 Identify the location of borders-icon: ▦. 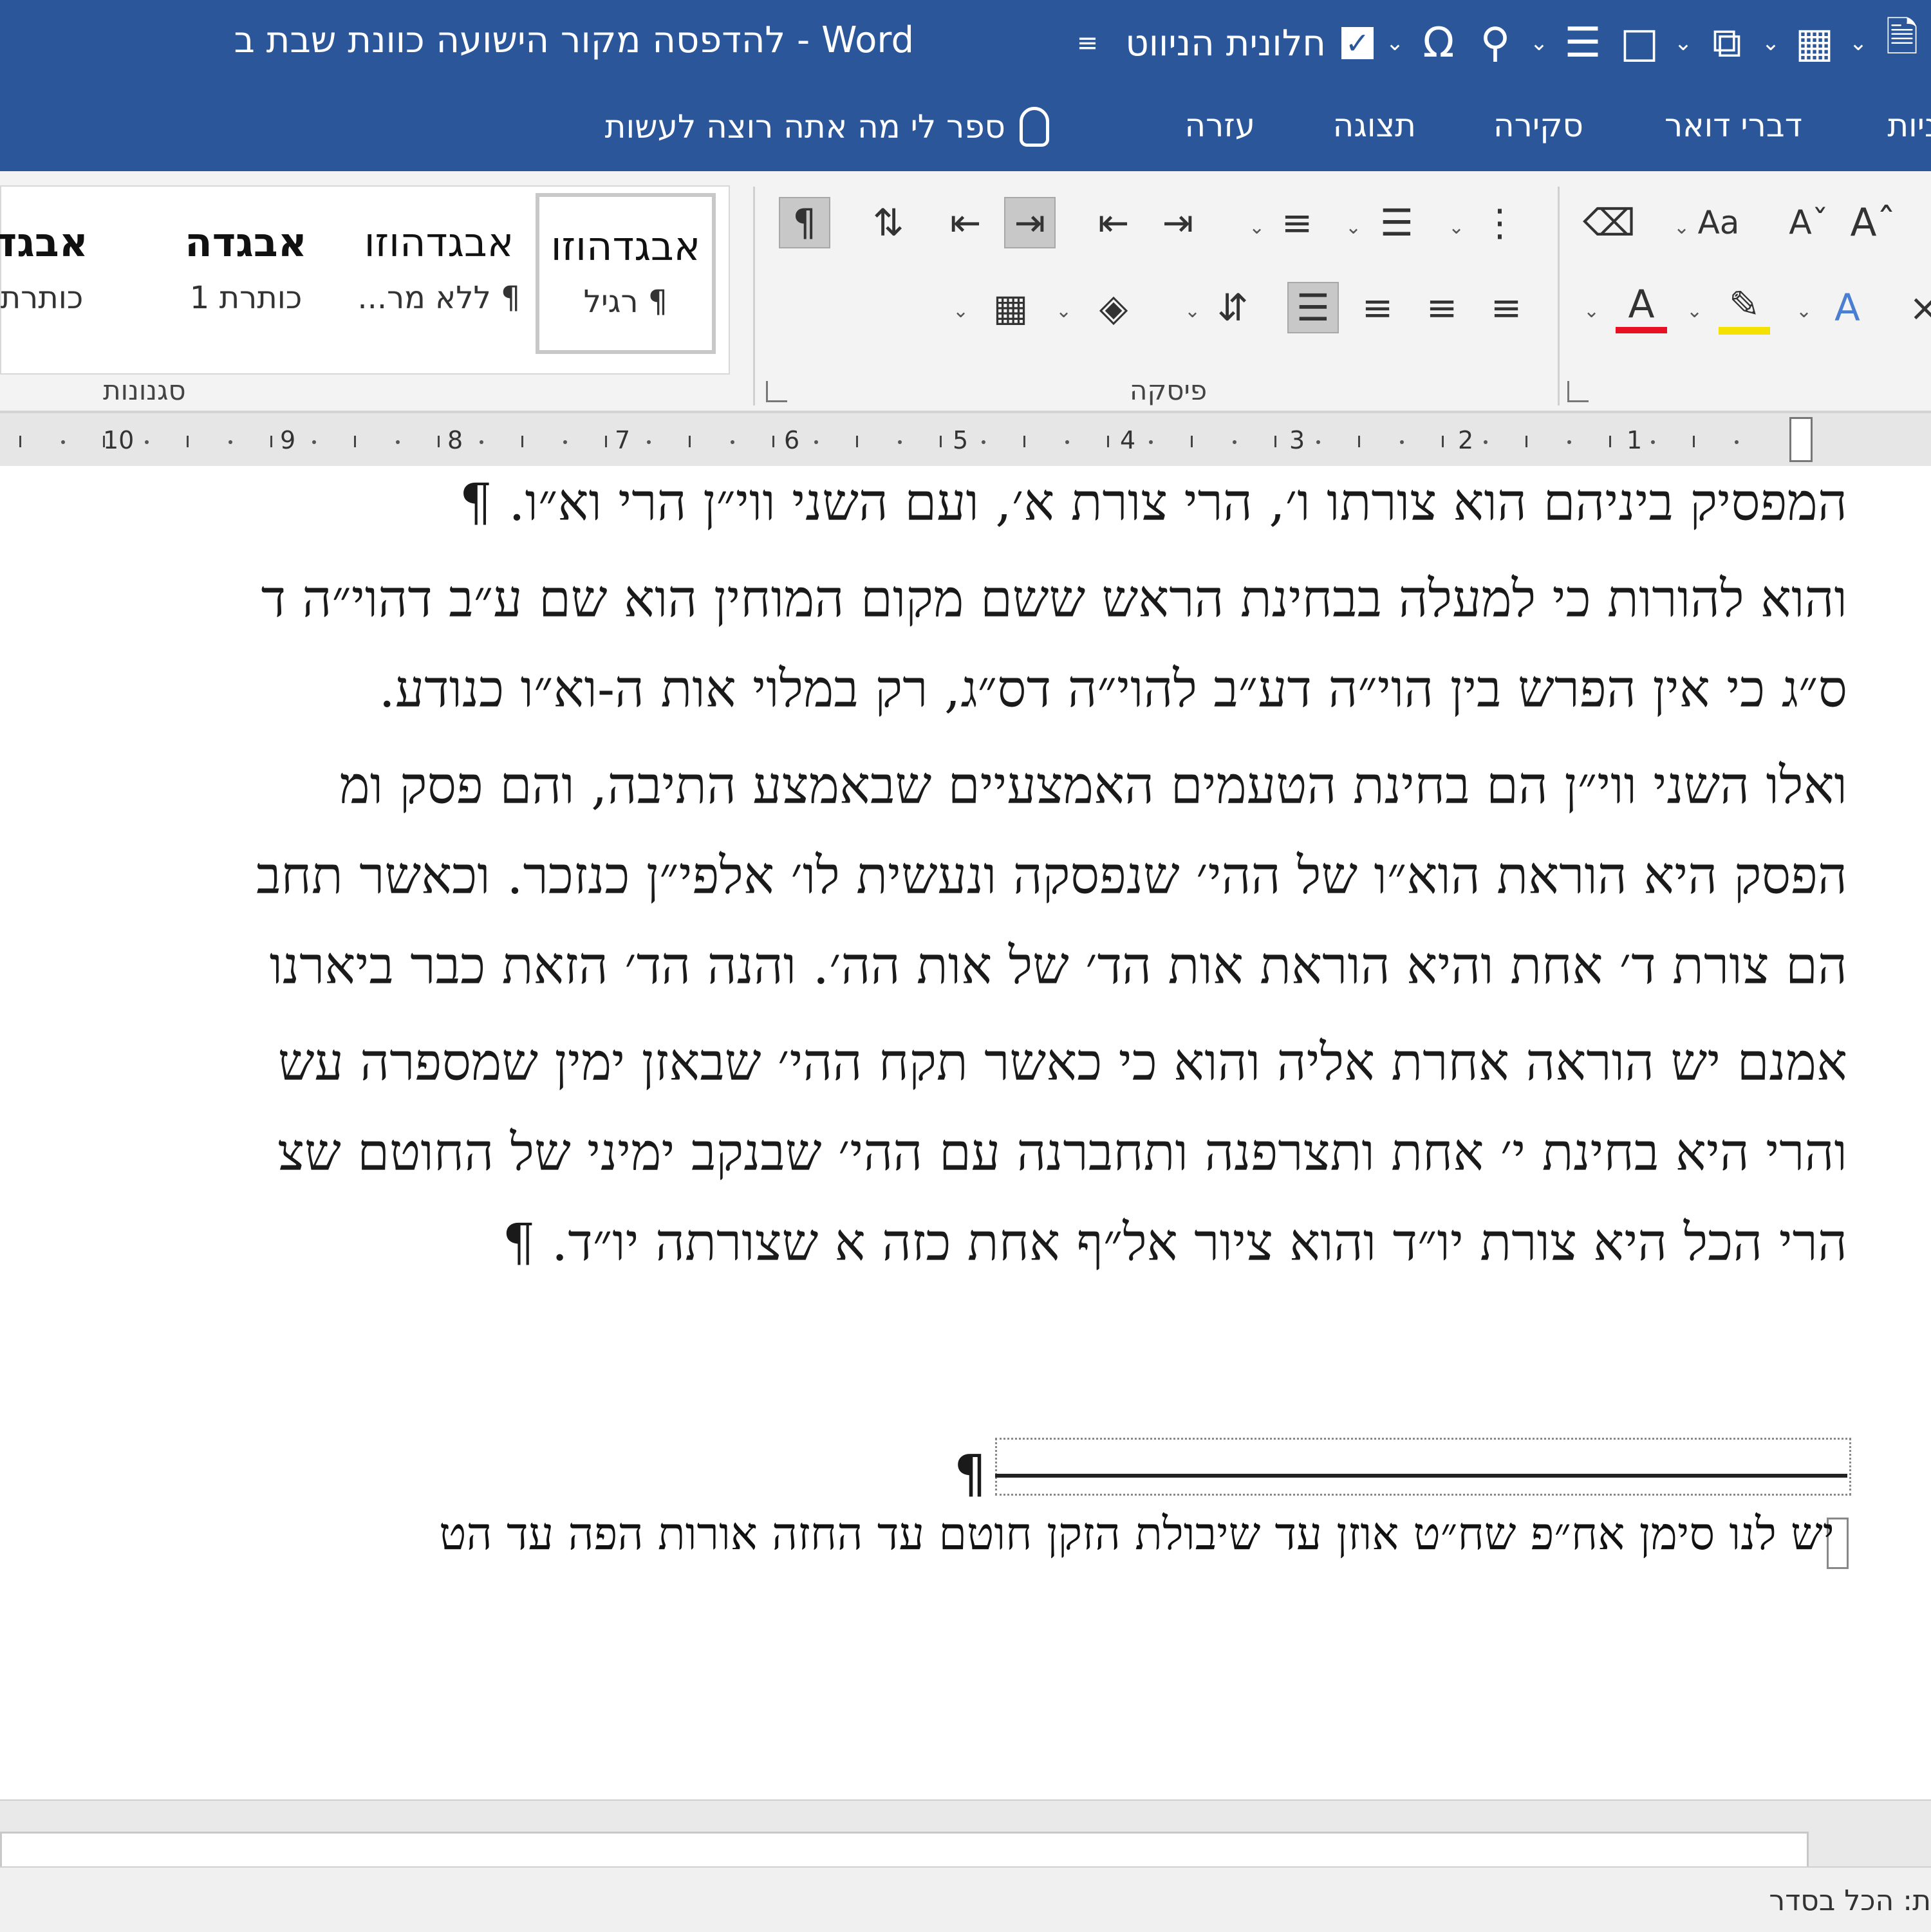
(1011, 307).